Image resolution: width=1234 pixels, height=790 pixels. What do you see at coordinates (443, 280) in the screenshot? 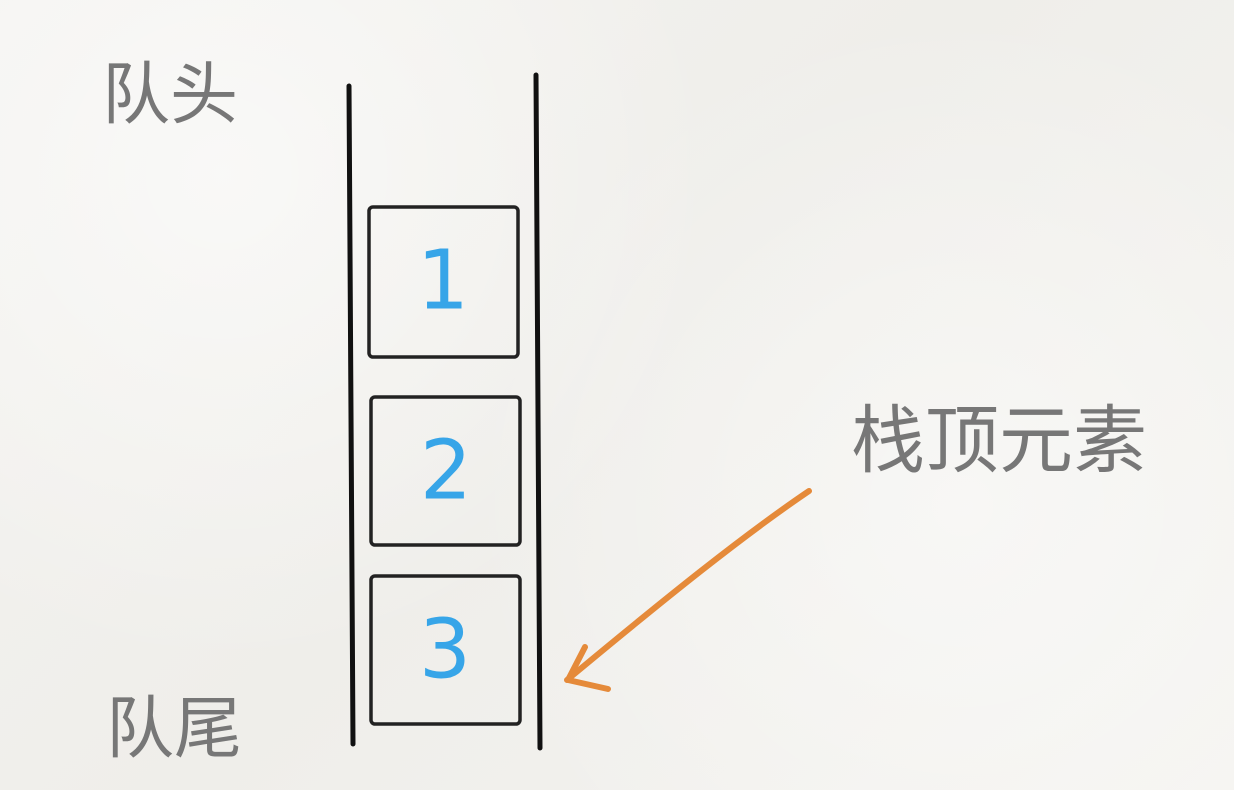
I see `queue-item-value-1: 1` at bounding box center [443, 280].